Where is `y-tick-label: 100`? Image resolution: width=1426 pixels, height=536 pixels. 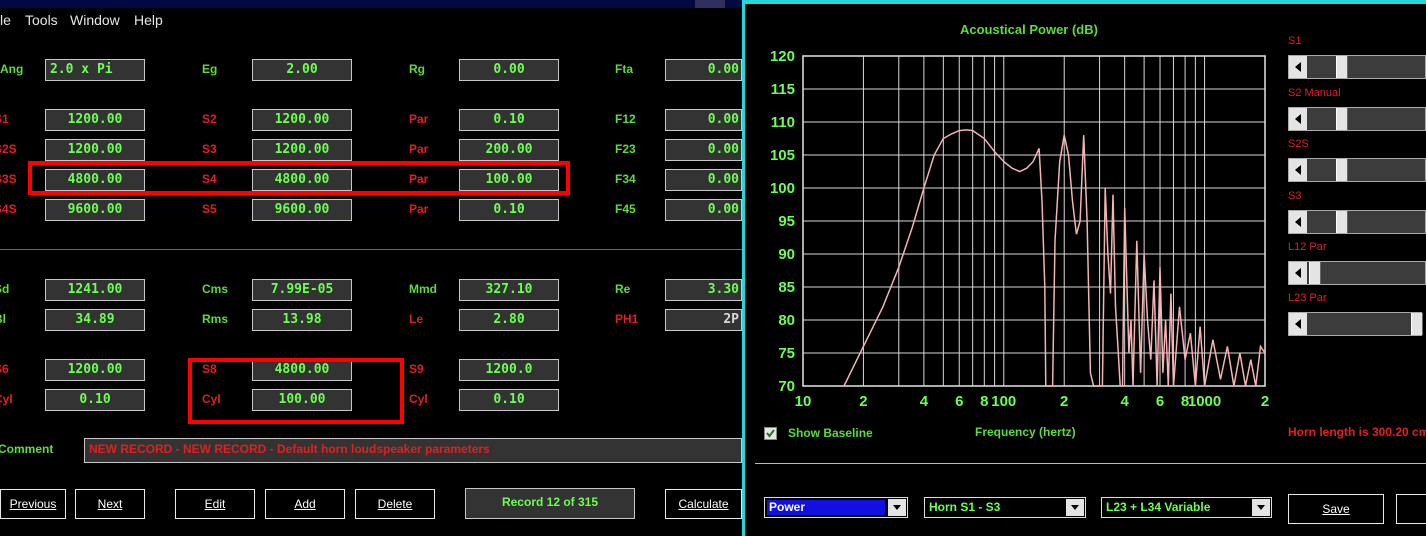
y-tick-label: 100 is located at coordinates (782, 188).